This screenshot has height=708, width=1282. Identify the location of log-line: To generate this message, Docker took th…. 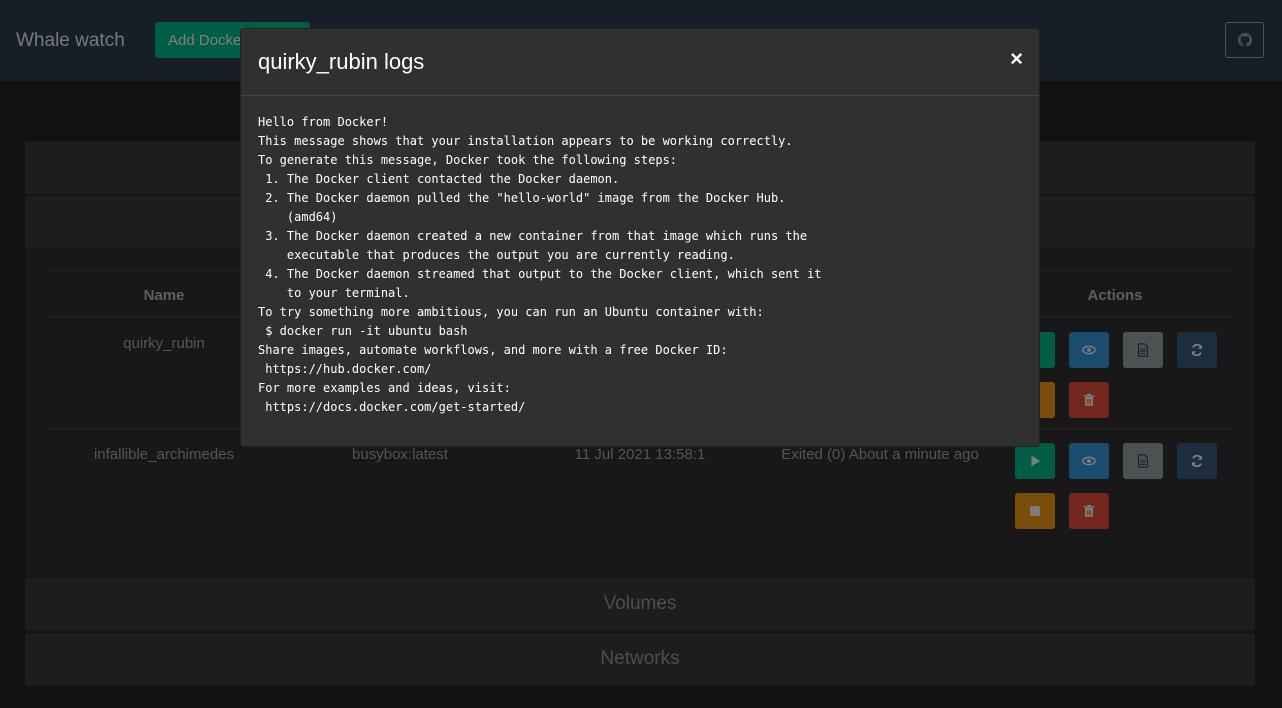
(468, 160).